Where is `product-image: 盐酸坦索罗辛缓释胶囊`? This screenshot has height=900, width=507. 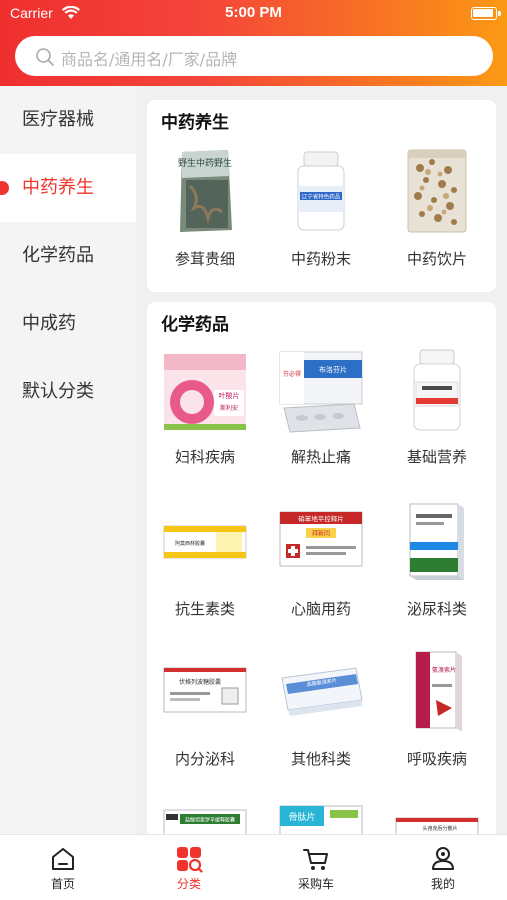 product-image: 盐酸坦索罗辛缓释胶囊 is located at coordinates (205, 818).